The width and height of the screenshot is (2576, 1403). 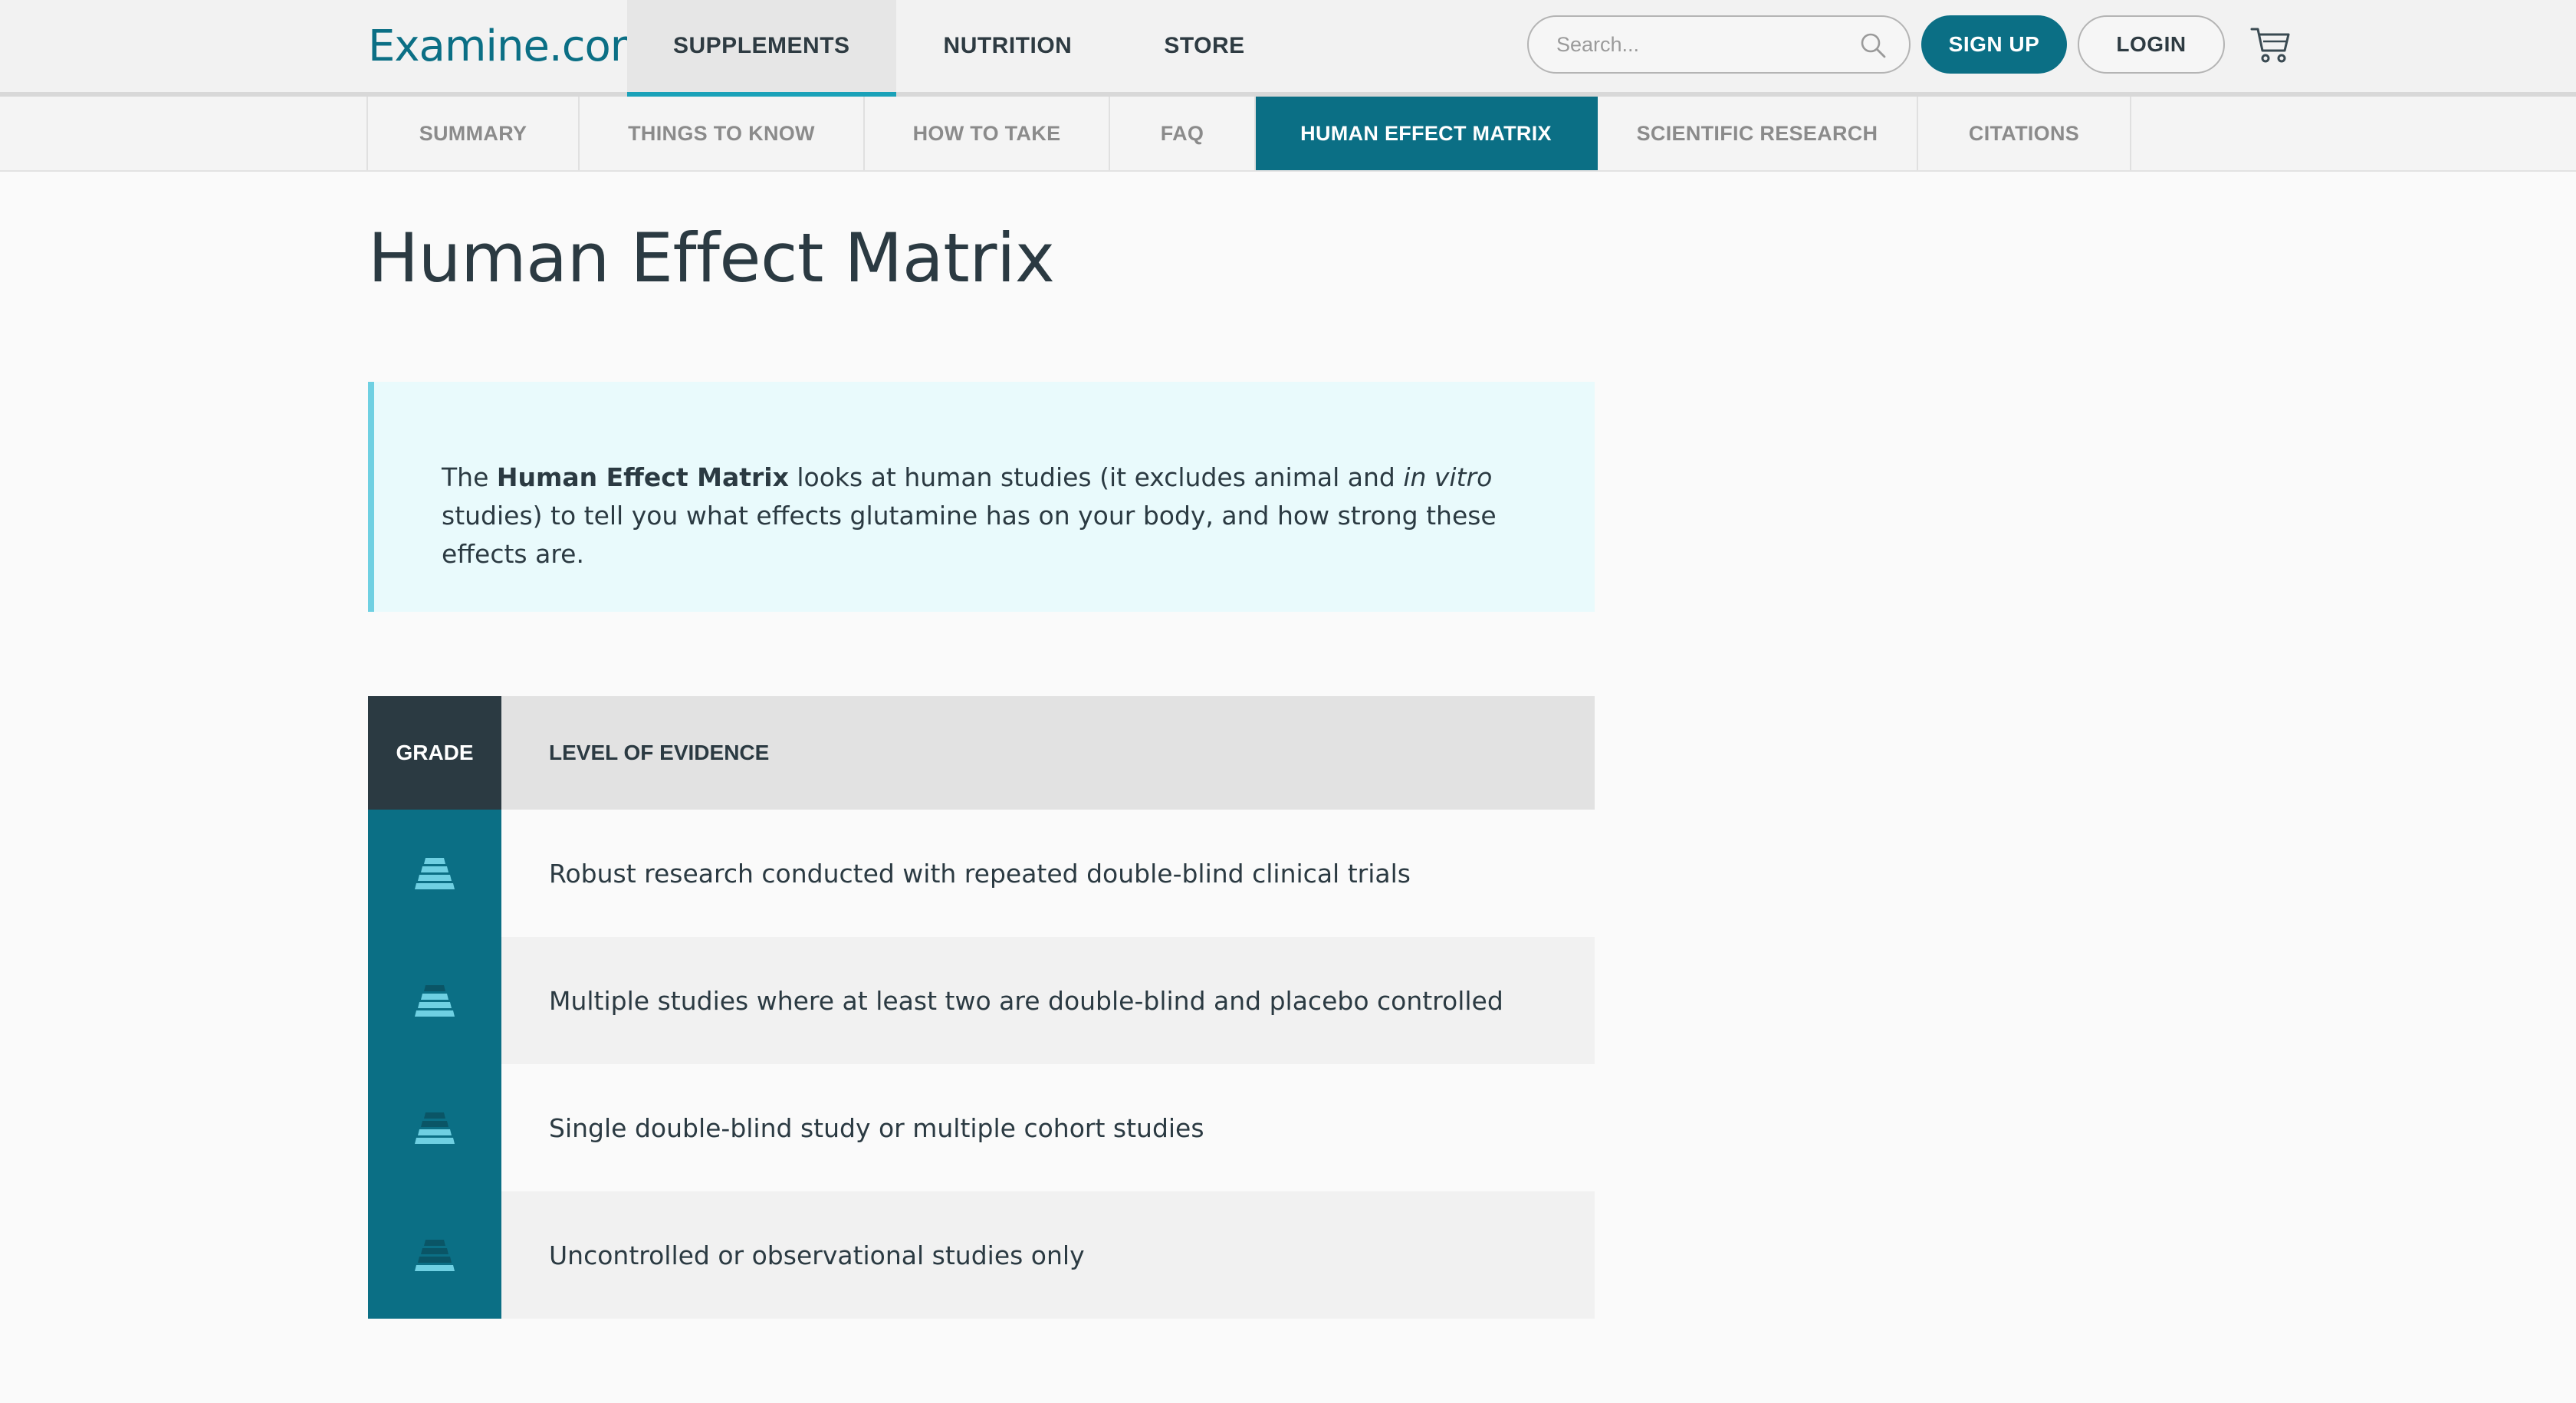 What do you see at coordinates (1758, 133) in the screenshot?
I see `tab-scientific-research: SCIENTIFIC RESEARCH` at bounding box center [1758, 133].